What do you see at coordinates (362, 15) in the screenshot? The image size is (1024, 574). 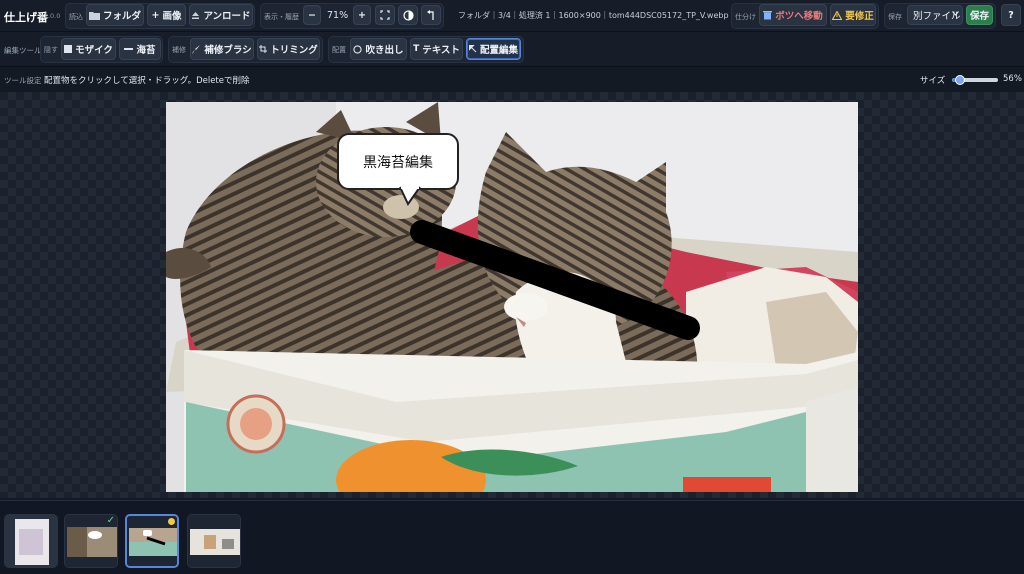 I see `zoom-in-button: +` at bounding box center [362, 15].